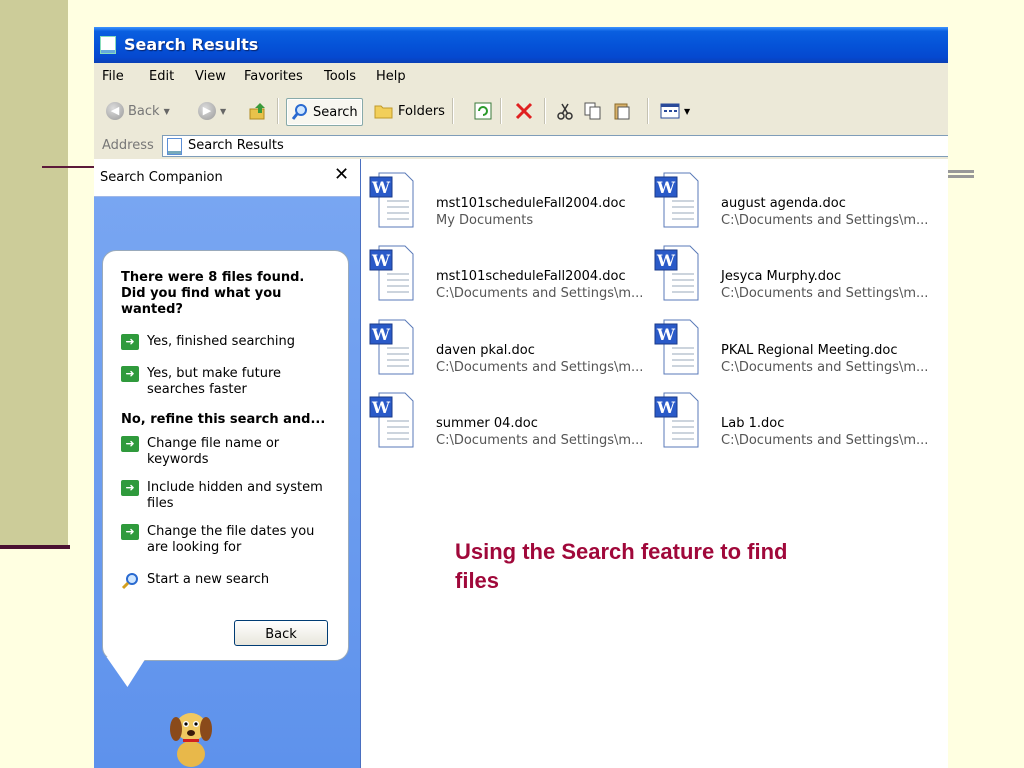 The image size is (1024, 768). I want to click on close-icon: ✕, so click(341, 174).